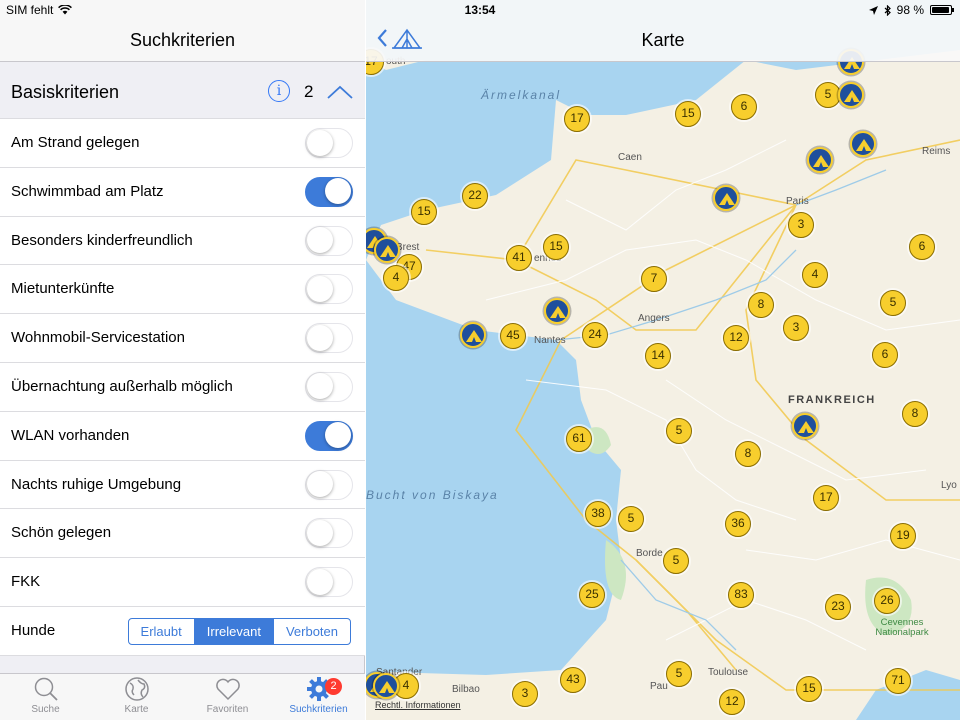  What do you see at coordinates (329, 484) in the screenshot?
I see `toggle-ruhig` at bounding box center [329, 484].